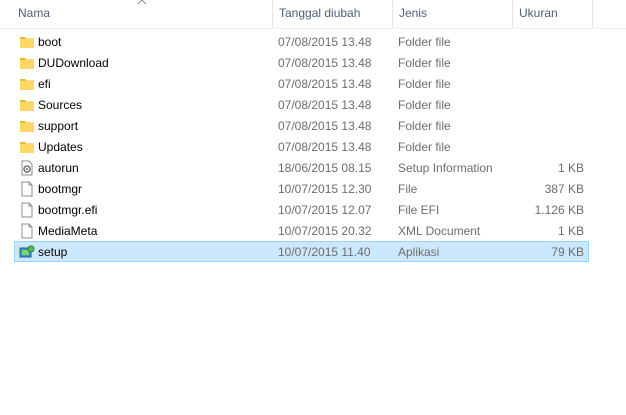  What do you see at coordinates (445, 168) in the screenshot?
I see `file-type: Setup Information` at bounding box center [445, 168].